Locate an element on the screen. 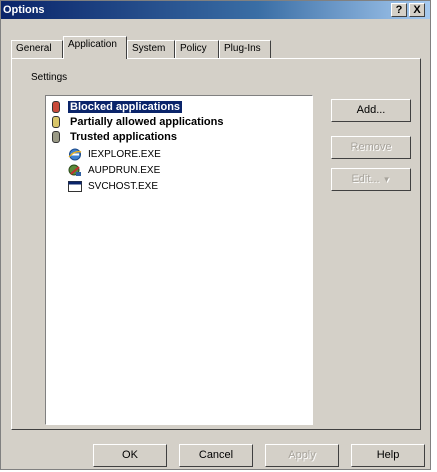  edit-button: Edit... ▼ is located at coordinates (371, 179).